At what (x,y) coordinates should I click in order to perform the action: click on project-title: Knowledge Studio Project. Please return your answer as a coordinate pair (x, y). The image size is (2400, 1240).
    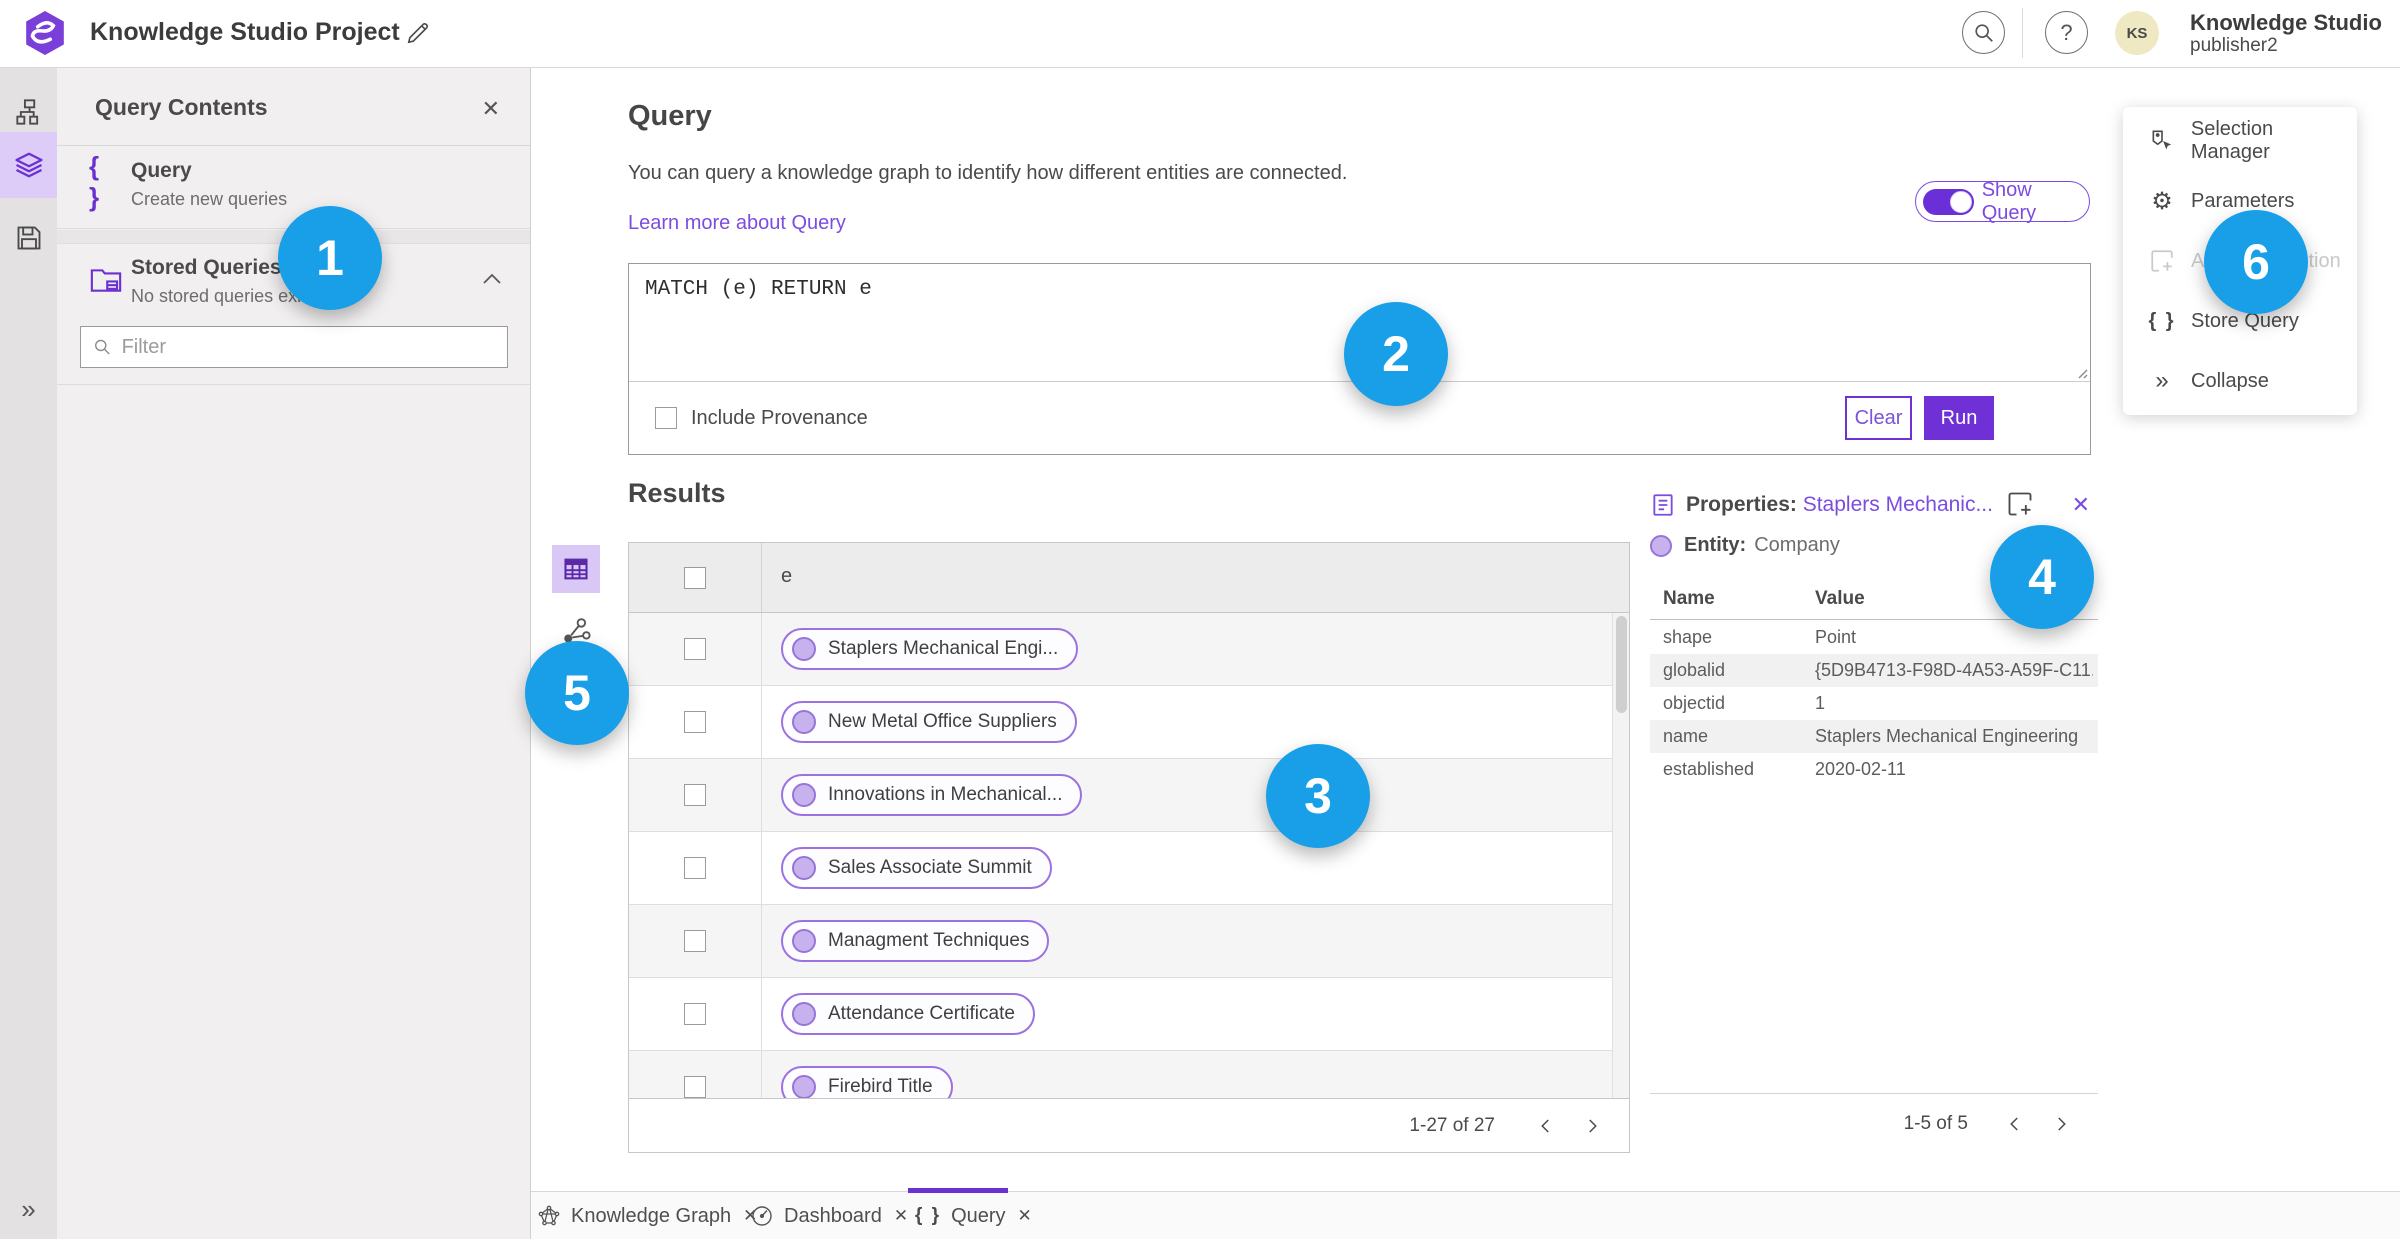
    Looking at the image, I should click on (245, 32).